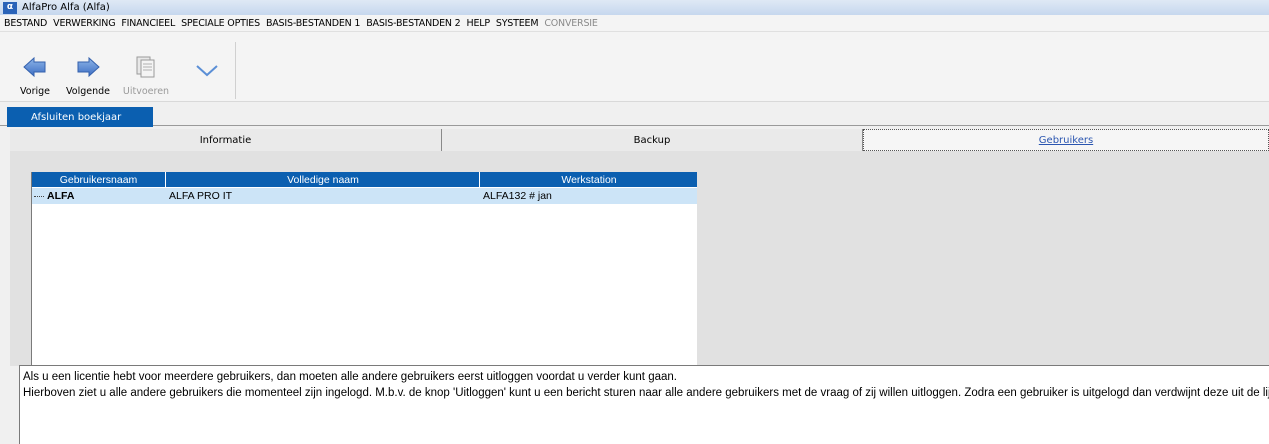 Image resolution: width=1269 pixels, height=444 pixels. Describe the element at coordinates (413, 23) in the screenshot. I see `menu-basis-bestanden-2: BASIS-BESTANDEN 2` at that location.